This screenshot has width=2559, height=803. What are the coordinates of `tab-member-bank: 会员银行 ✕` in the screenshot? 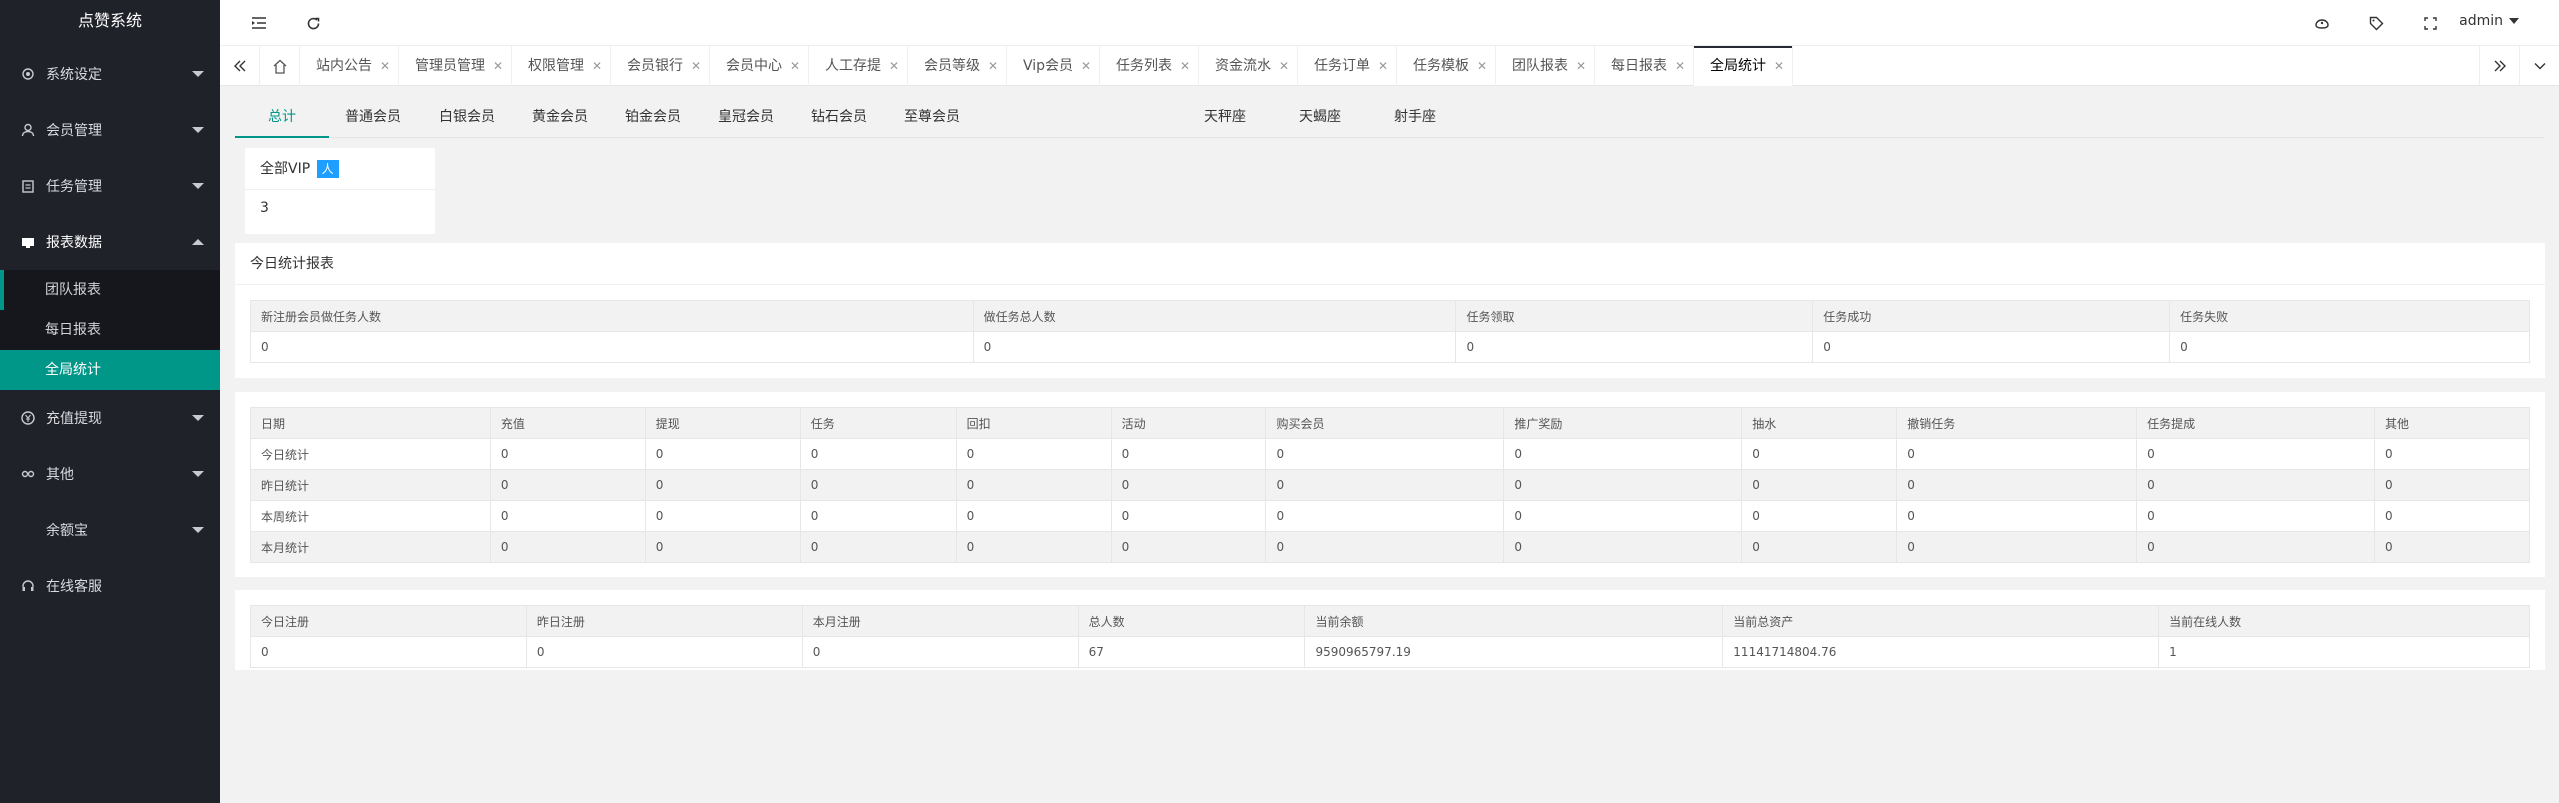 It's located at (660, 66).